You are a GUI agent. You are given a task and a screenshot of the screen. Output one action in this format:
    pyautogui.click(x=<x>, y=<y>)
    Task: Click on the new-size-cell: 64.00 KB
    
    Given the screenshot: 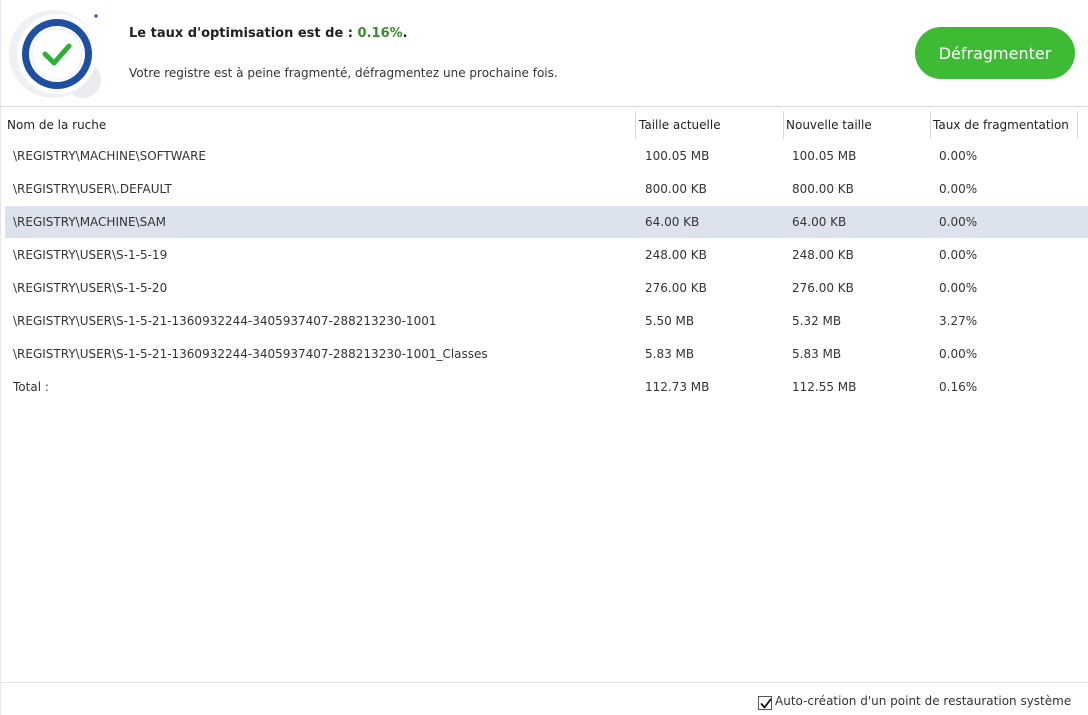 What is the action you would take?
    pyautogui.click(x=819, y=222)
    